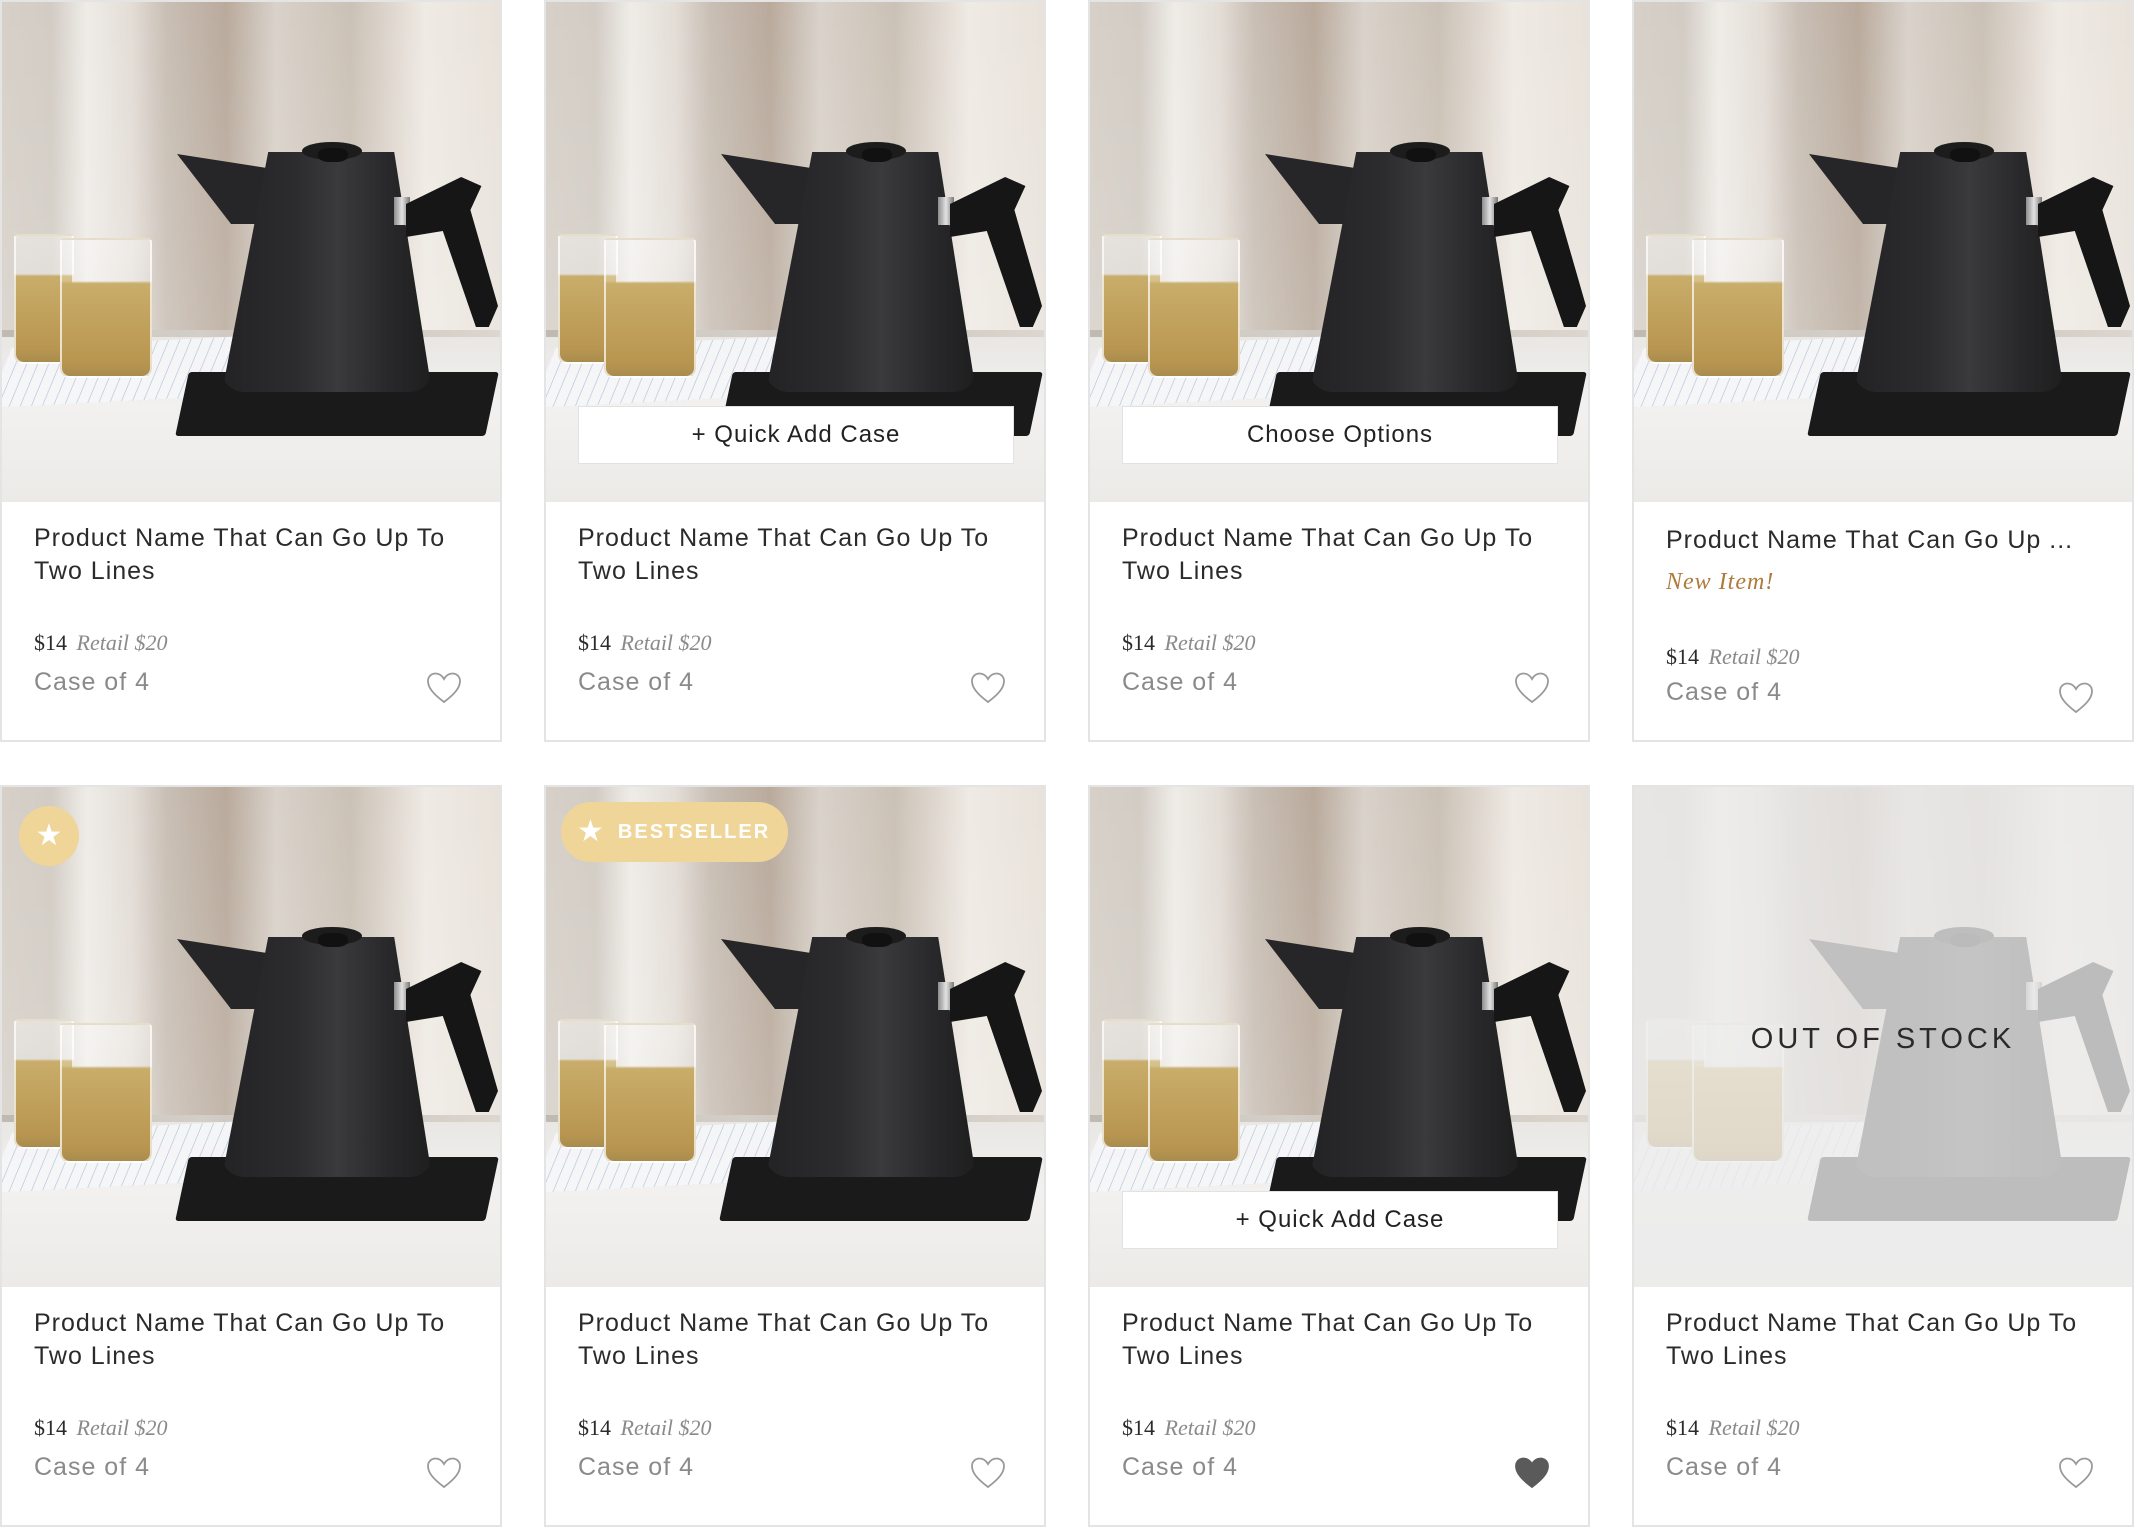 Image resolution: width=2138 pixels, height=1530 pixels. I want to click on photo-kettle-spout, so click(1854, 974).